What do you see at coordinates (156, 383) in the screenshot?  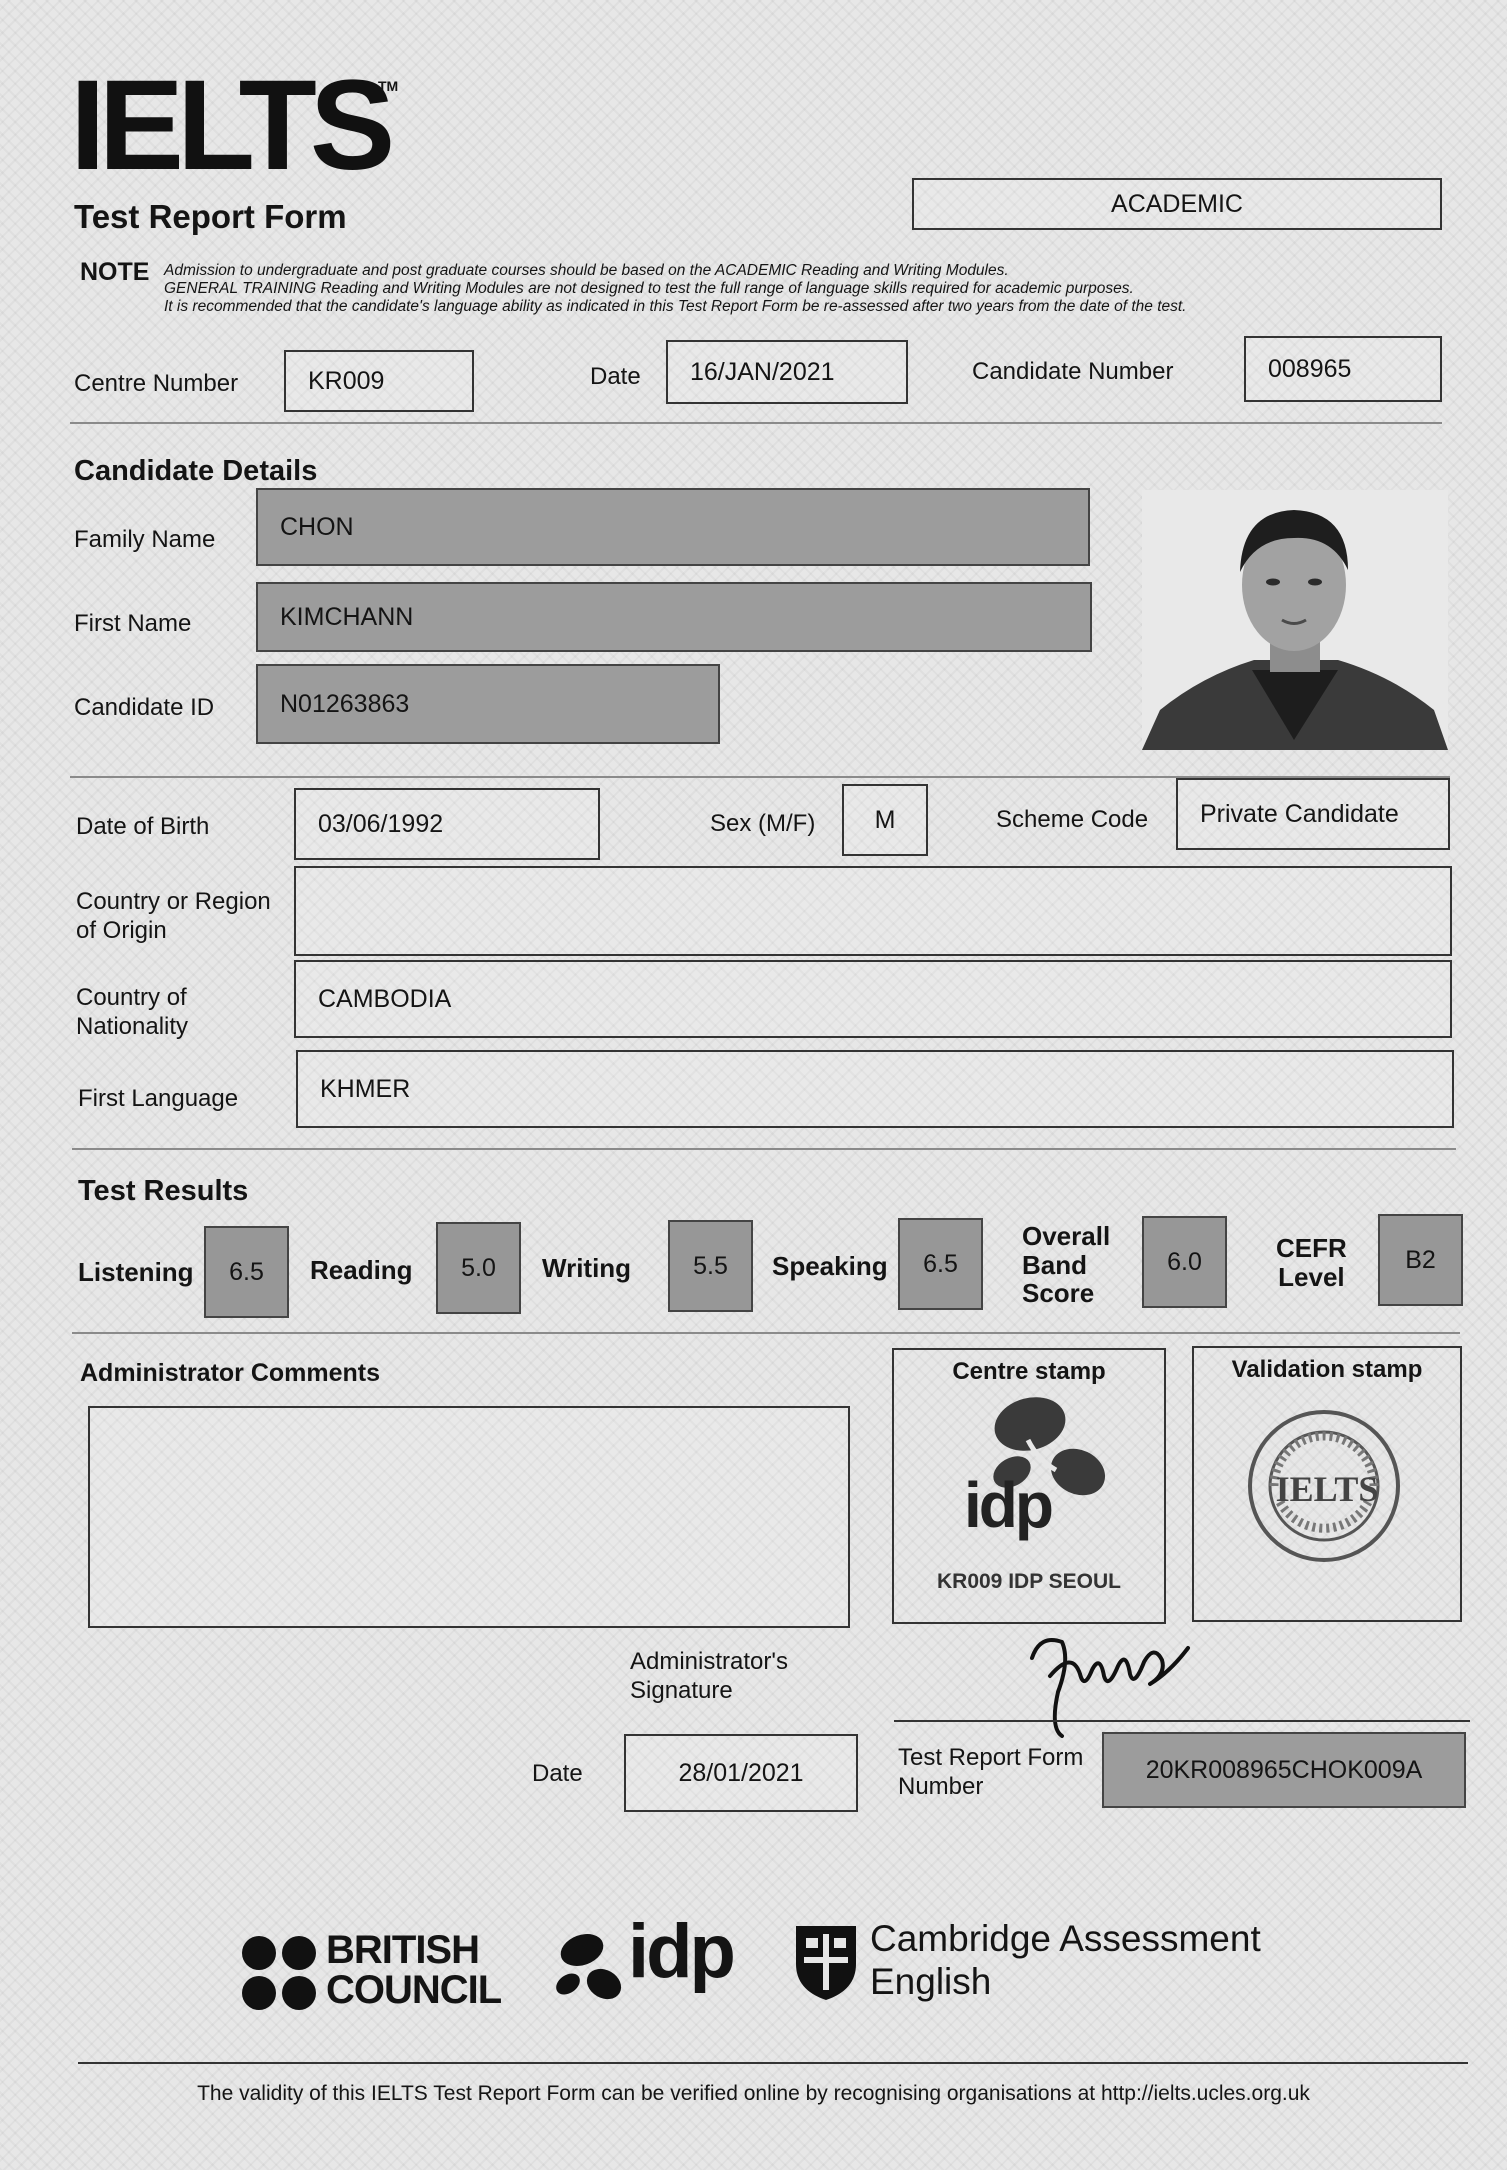 I see `centre-number-label: Centre Number` at bounding box center [156, 383].